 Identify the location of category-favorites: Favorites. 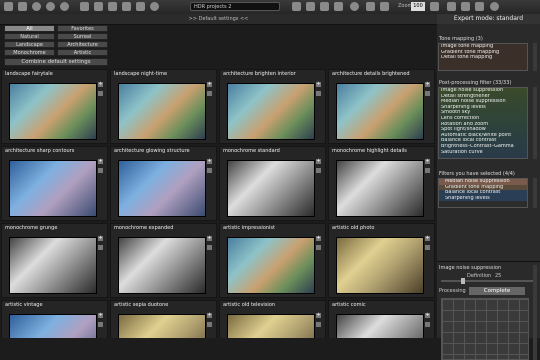
(82, 28).